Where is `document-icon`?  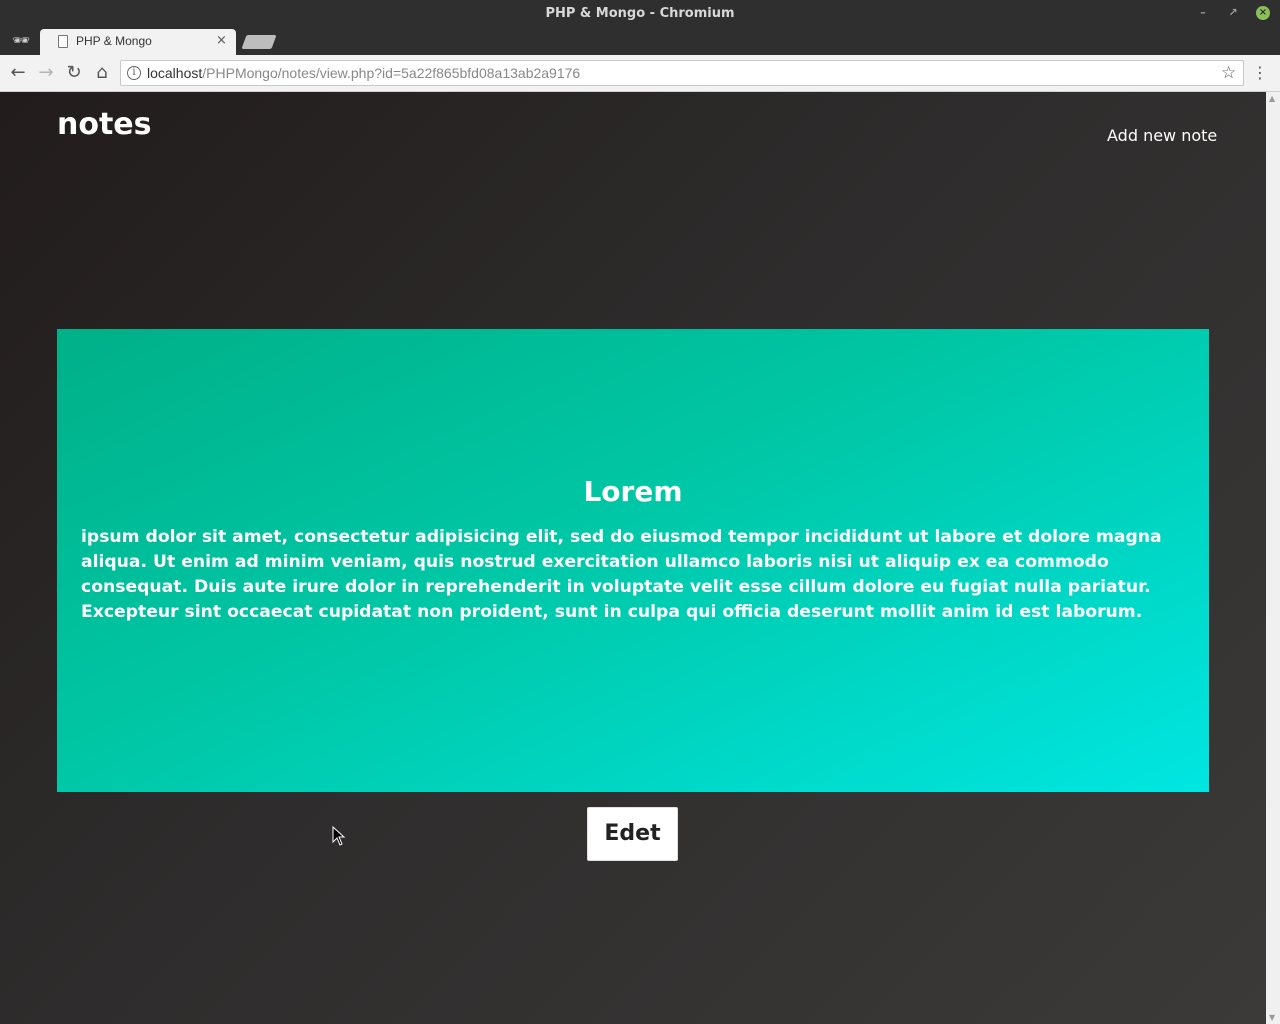 document-icon is located at coordinates (63, 41).